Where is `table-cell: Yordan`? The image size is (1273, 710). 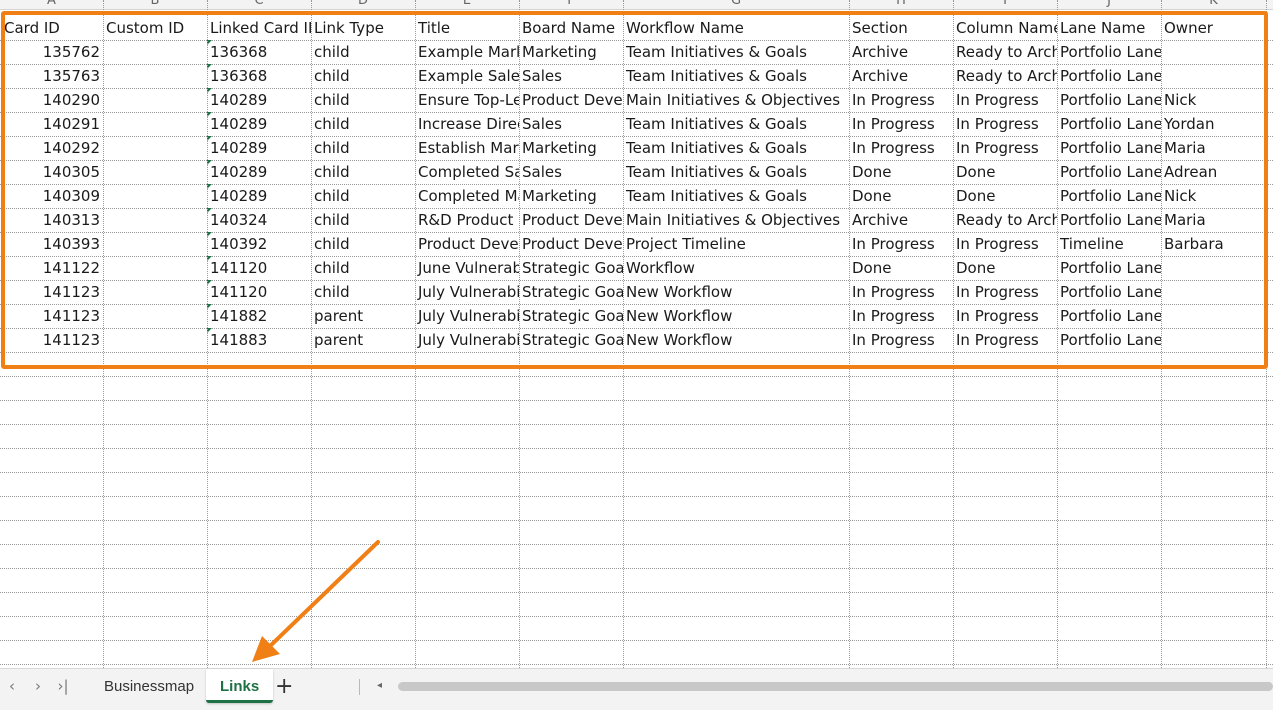 table-cell: Yordan is located at coordinates (1213, 124).